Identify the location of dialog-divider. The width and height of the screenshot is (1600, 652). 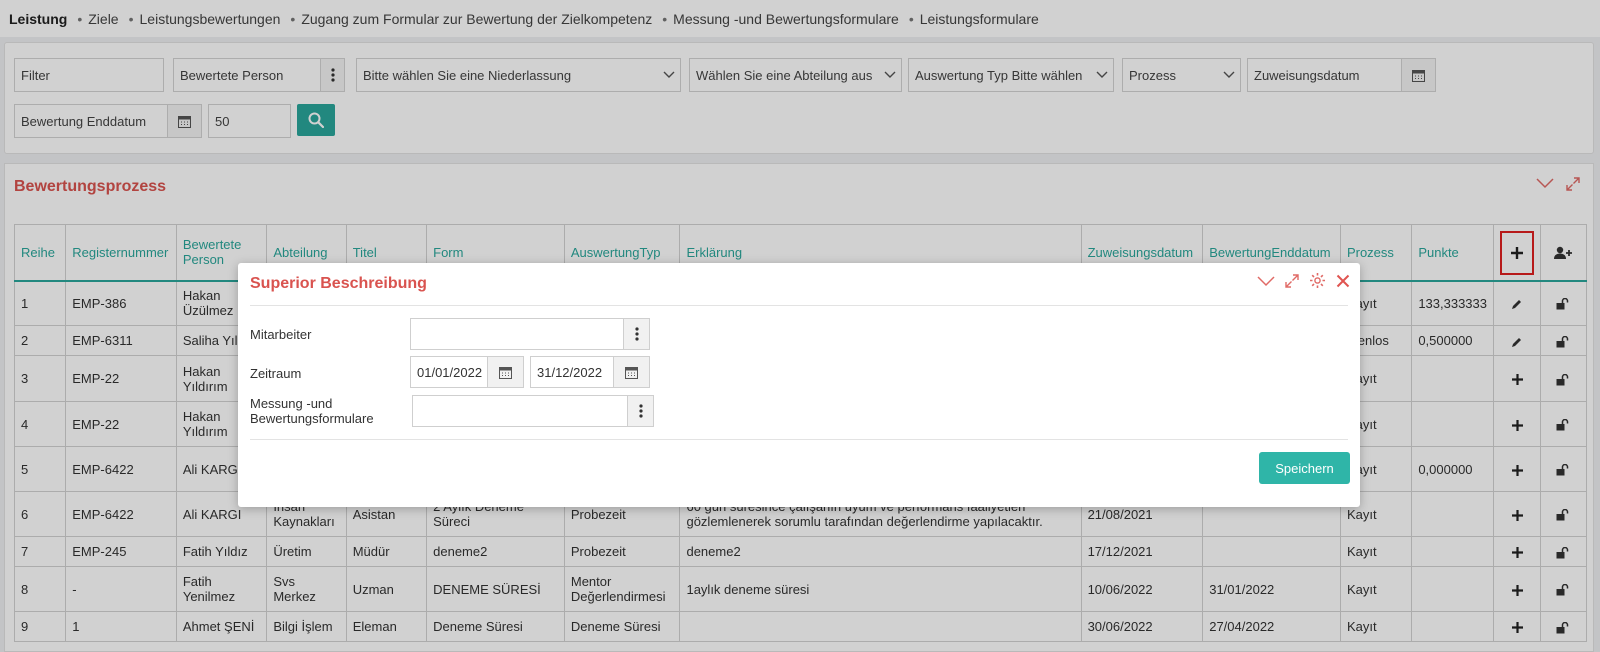
(799, 305).